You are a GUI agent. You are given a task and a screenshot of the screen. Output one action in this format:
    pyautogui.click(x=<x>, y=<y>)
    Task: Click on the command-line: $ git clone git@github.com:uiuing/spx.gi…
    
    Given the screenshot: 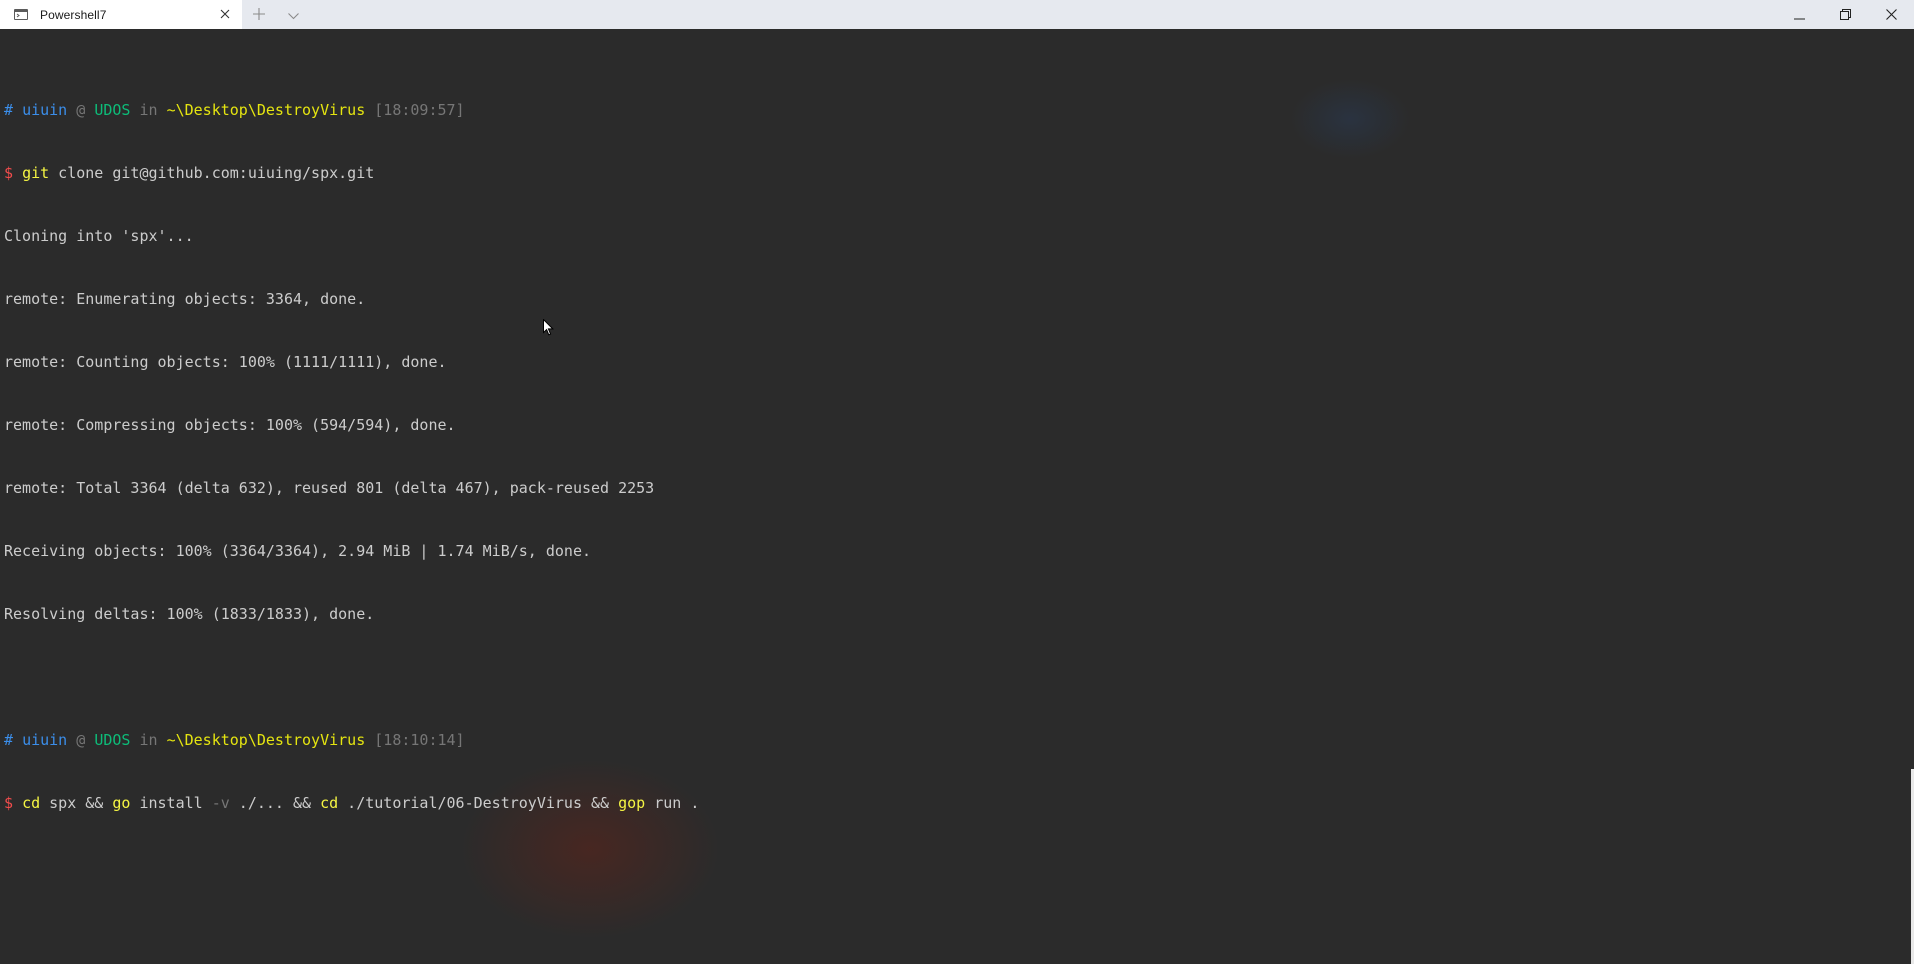 What is the action you would take?
    pyautogui.click(x=351, y=173)
    